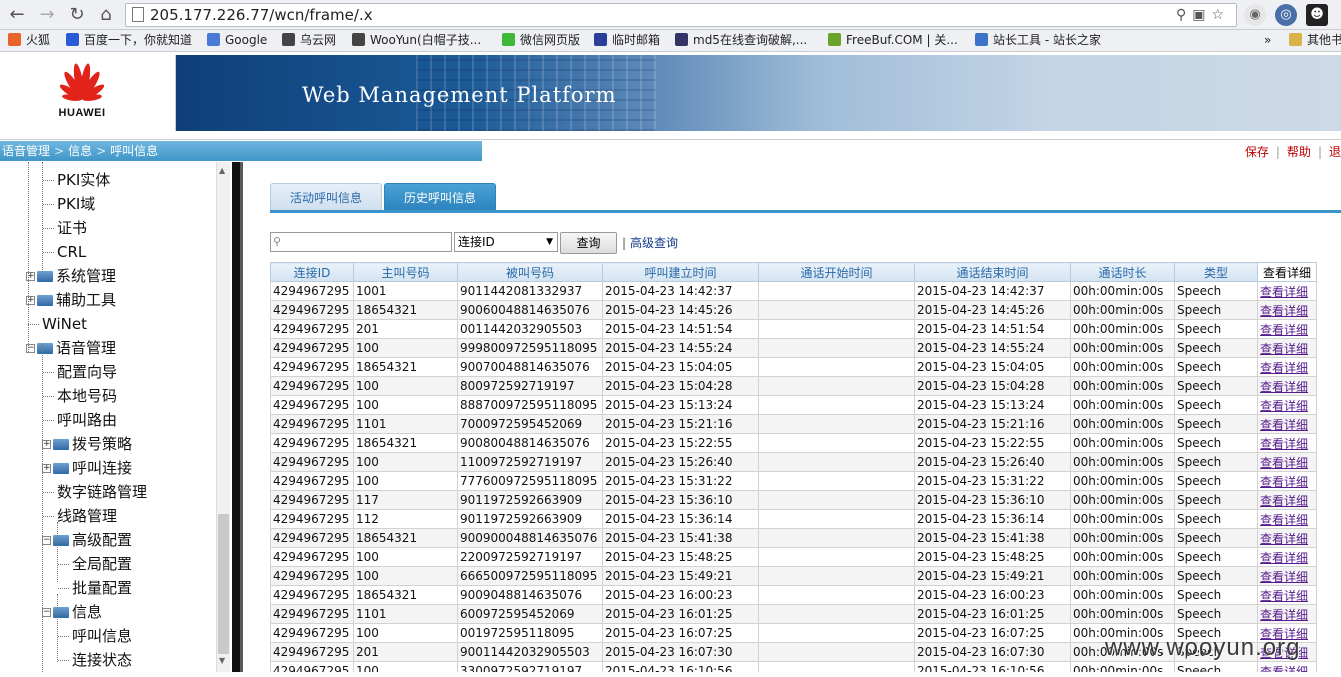 Image resolution: width=1341 pixels, height=677 pixels. What do you see at coordinates (506, 242) in the screenshot?
I see `search-field-select: 连接ID ▼` at bounding box center [506, 242].